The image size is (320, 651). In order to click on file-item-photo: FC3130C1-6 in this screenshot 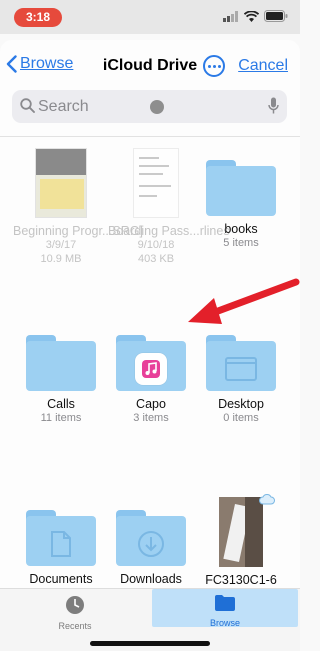, I will do `click(241, 540)`.